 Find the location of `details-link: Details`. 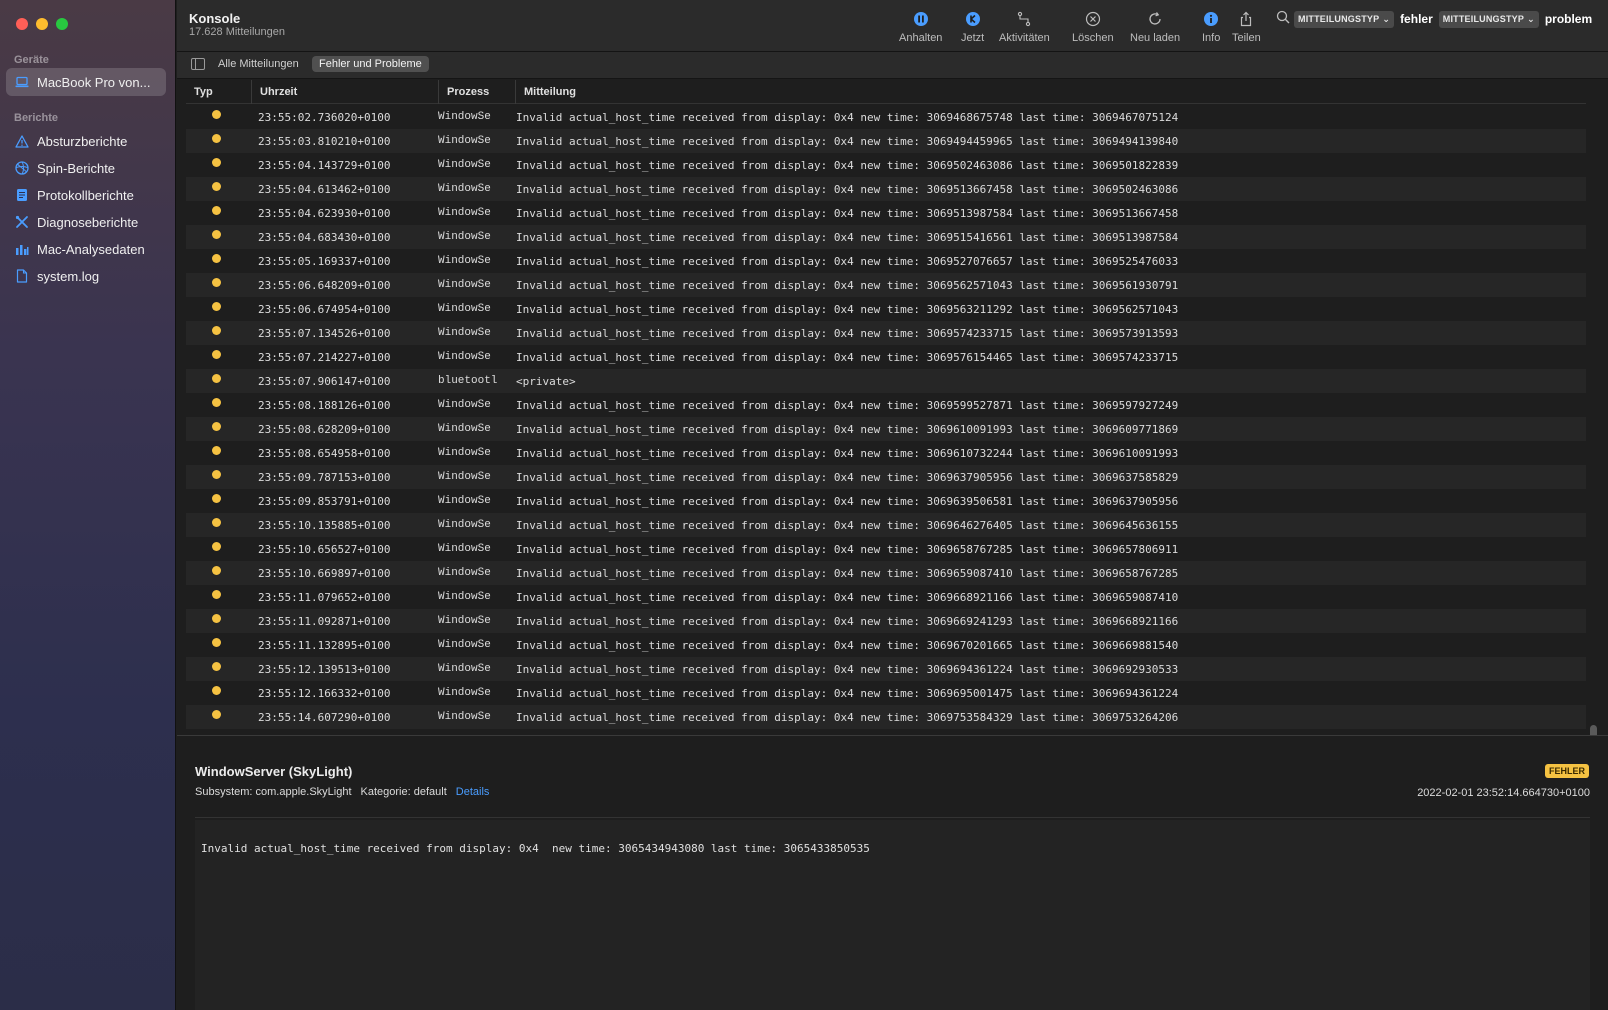

details-link: Details is located at coordinates (473, 792).